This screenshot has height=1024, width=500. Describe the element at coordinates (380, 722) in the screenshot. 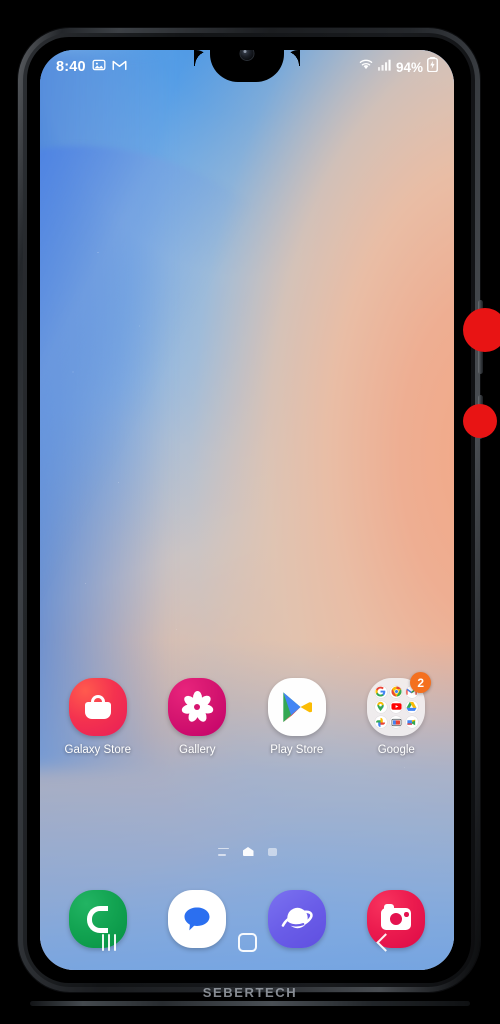

I see `photos-icon` at that location.